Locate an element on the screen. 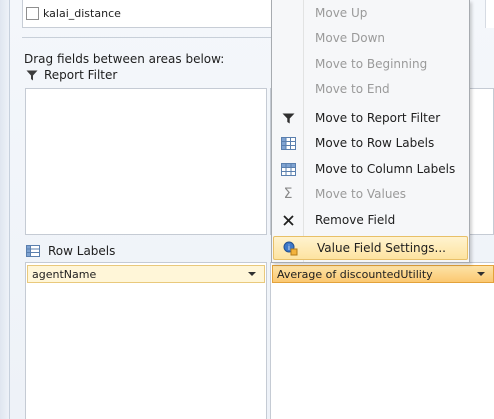  row-labels-header: Row Labels is located at coordinates (70, 251).